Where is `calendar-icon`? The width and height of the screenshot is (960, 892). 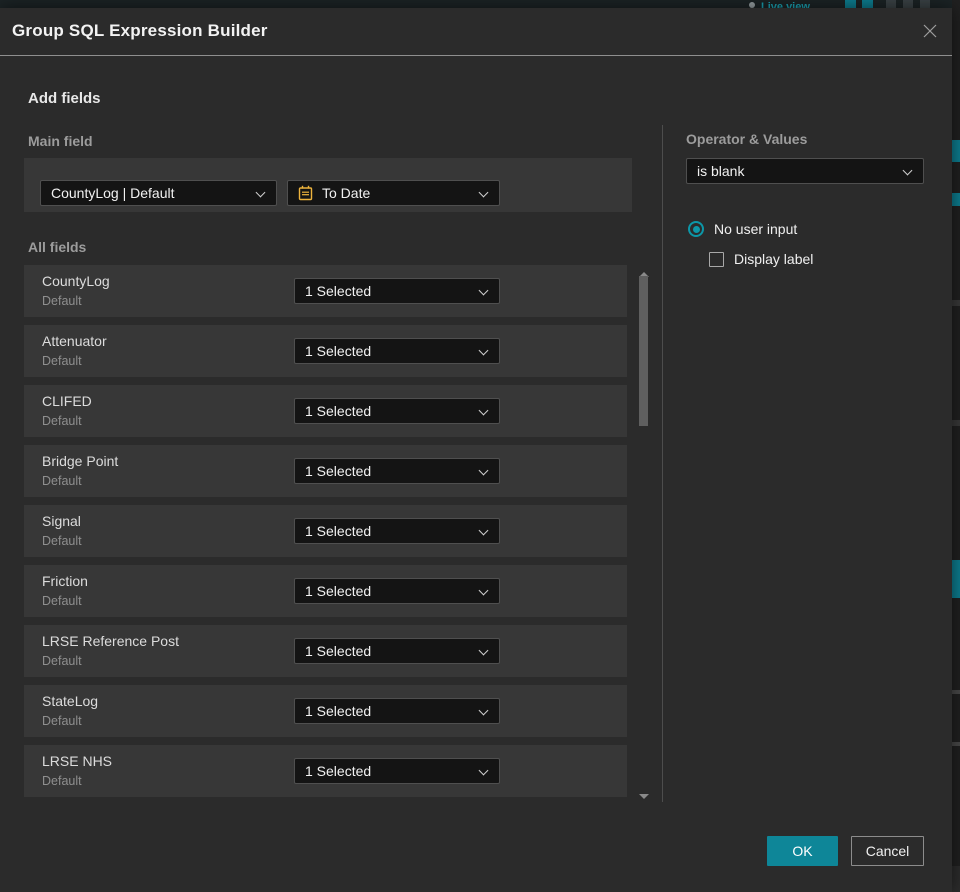
calendar-icon is located at coordinates (305, 193).